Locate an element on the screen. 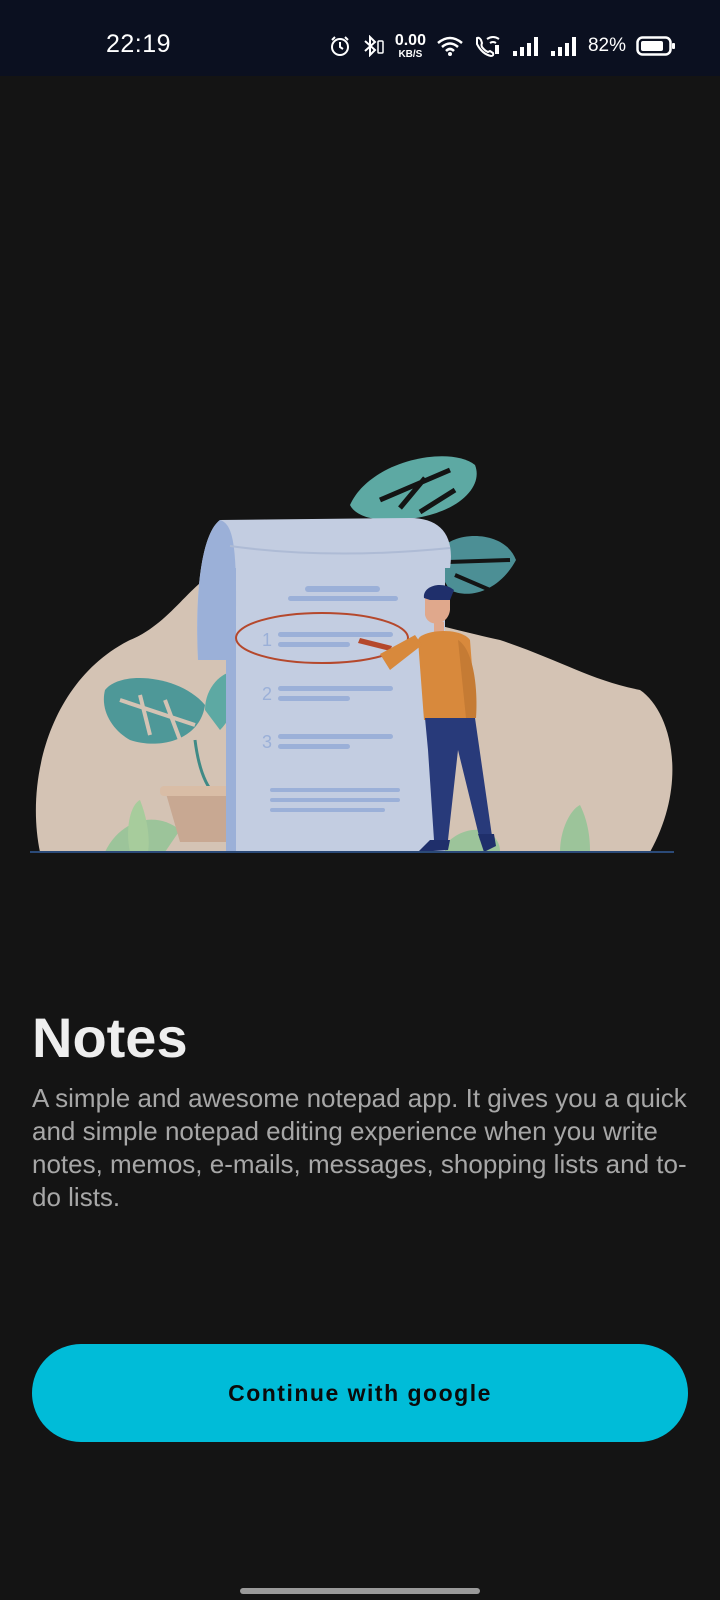  list-number: 1 is located at coordinates (267, 640).